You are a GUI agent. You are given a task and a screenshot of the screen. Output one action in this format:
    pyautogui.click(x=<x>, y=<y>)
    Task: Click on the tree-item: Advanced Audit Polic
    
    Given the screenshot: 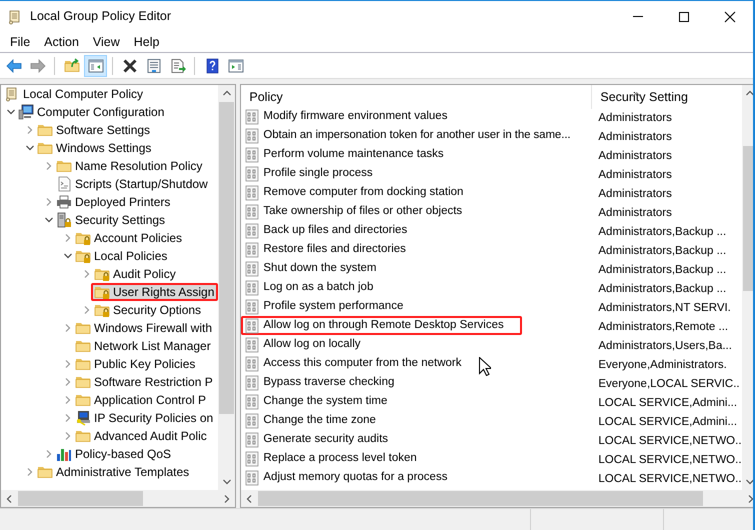 What is the action you would take?
    pyautogui.click(x=141, y=436)
    